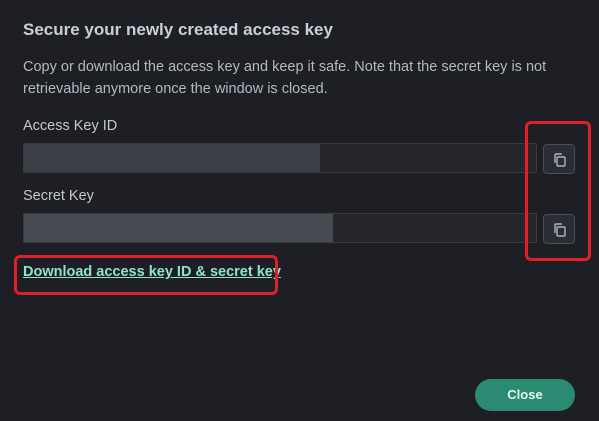 This screenshot has width=599, height=421. What do you see at coordinates (178, 228) in the screenshot?
I see `redacted-secret-key` at bounding box center [178, 228].